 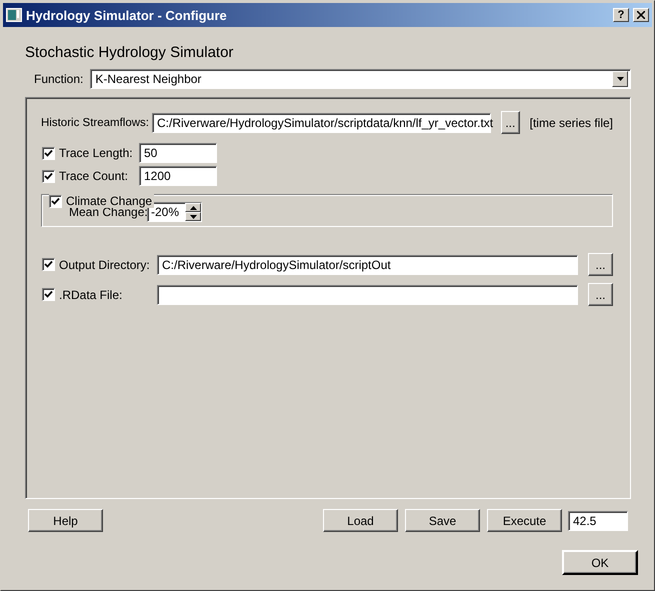 I want to click on action-button: Execute, so click(x=524, y=520).